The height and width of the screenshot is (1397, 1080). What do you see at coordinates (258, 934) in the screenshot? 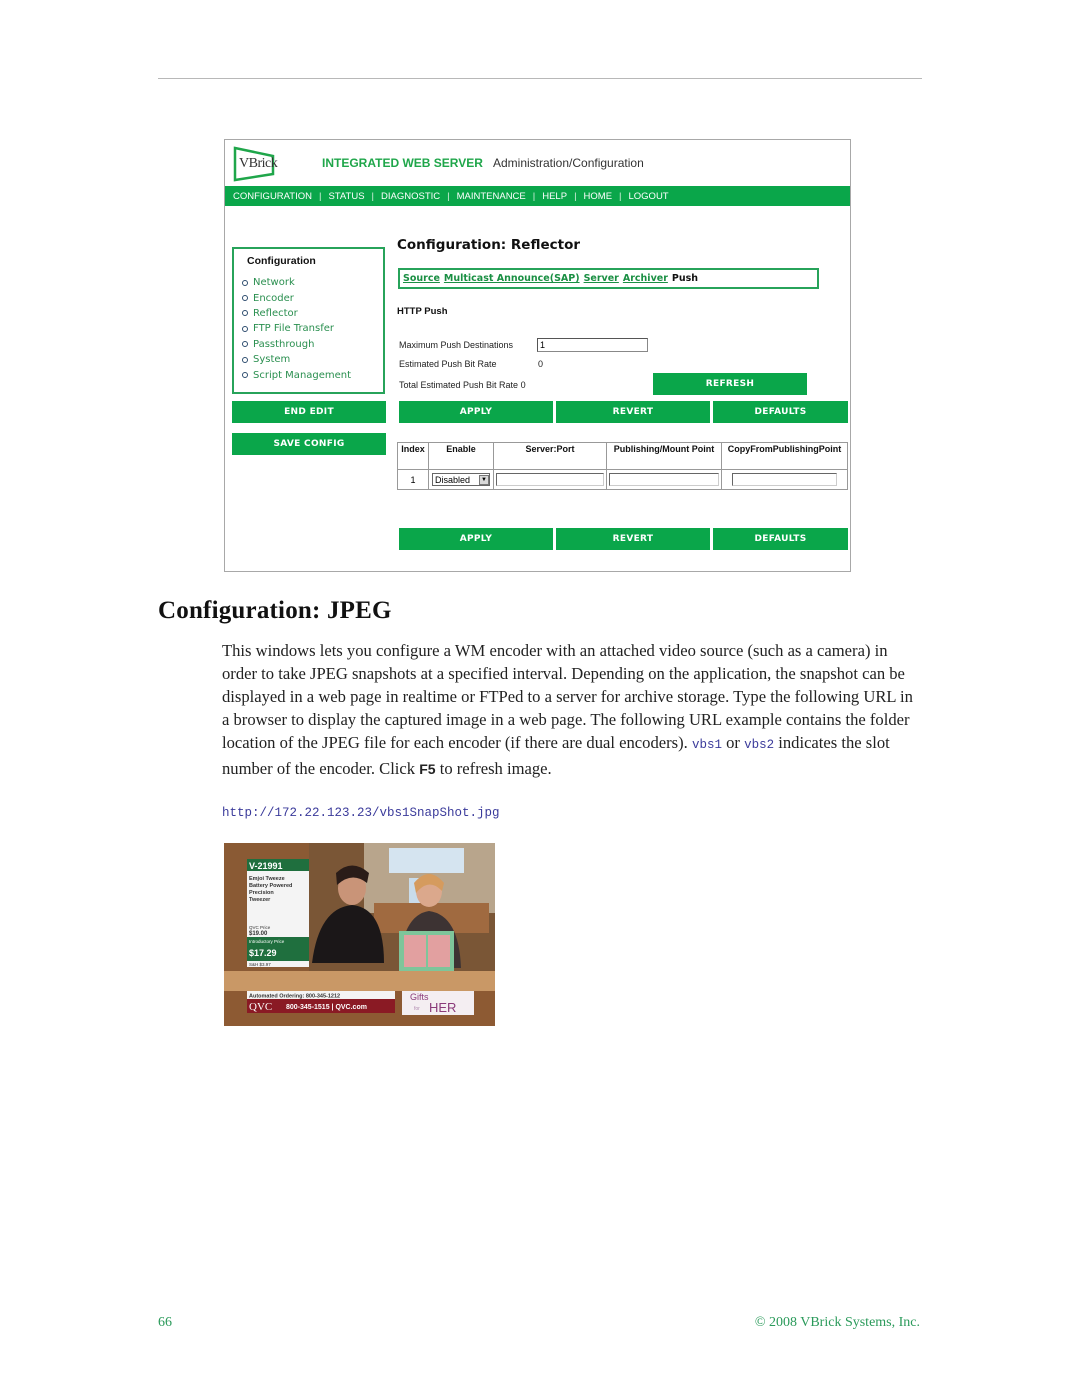
I see `svg-text: $19.00` at bounding box center [258, 934].